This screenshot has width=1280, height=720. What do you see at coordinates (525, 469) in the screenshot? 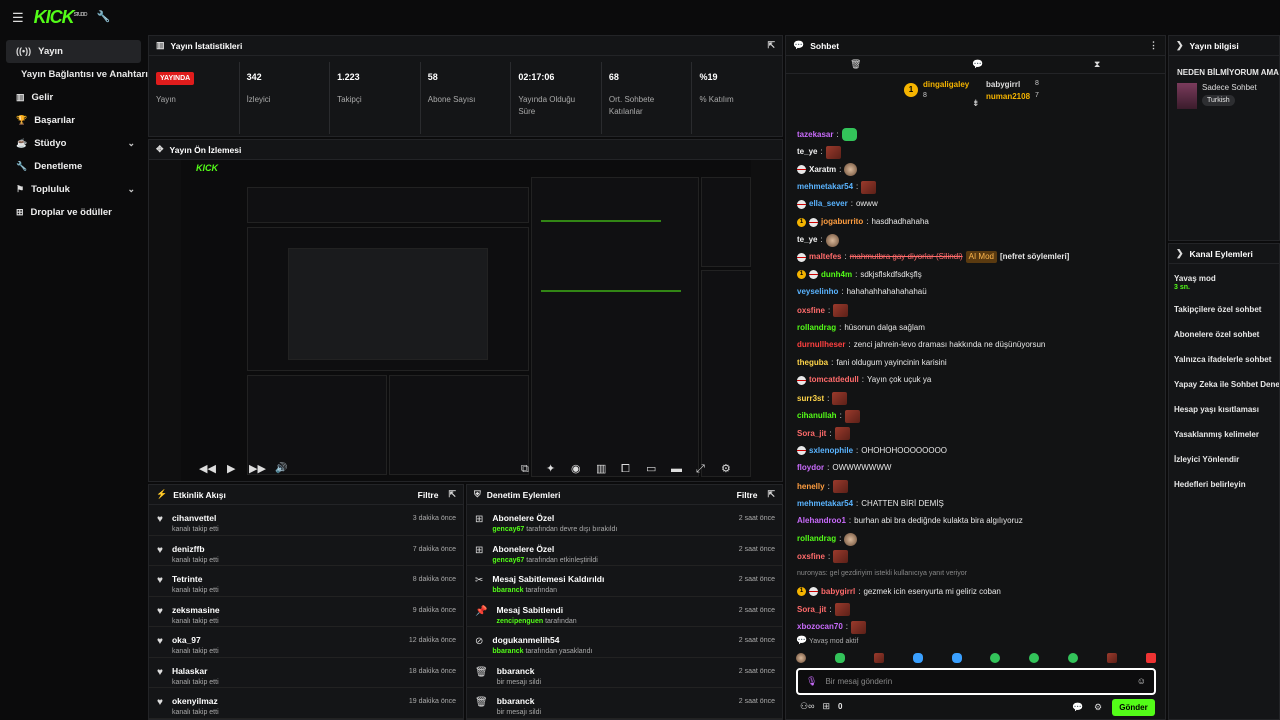
I see `clip-icon: ⧉` at bounding box center [525, 469].